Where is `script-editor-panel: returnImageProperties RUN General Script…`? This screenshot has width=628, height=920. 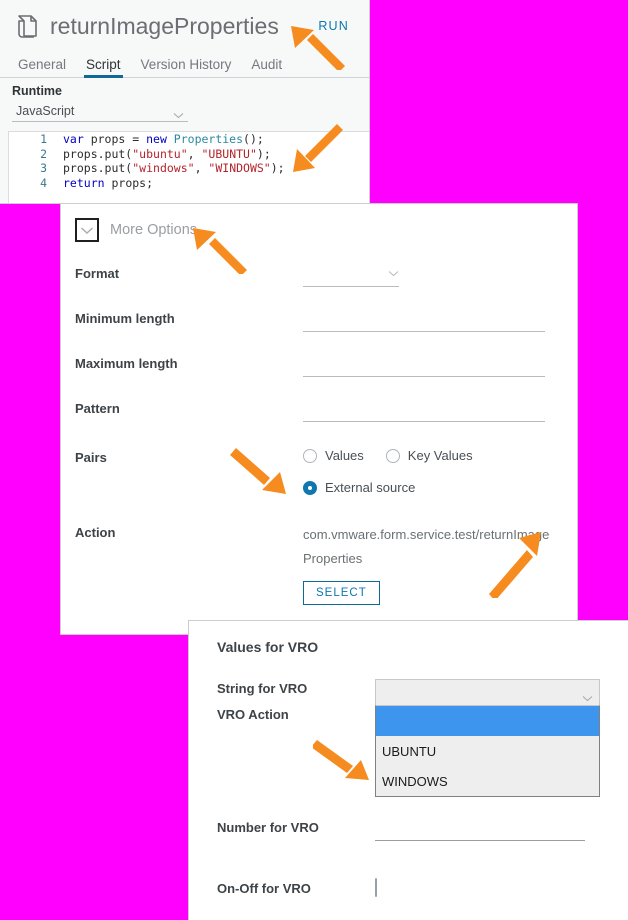
script-editor-panel: returnImageProperties RUN General Script… is located at coordinates (185, 102).